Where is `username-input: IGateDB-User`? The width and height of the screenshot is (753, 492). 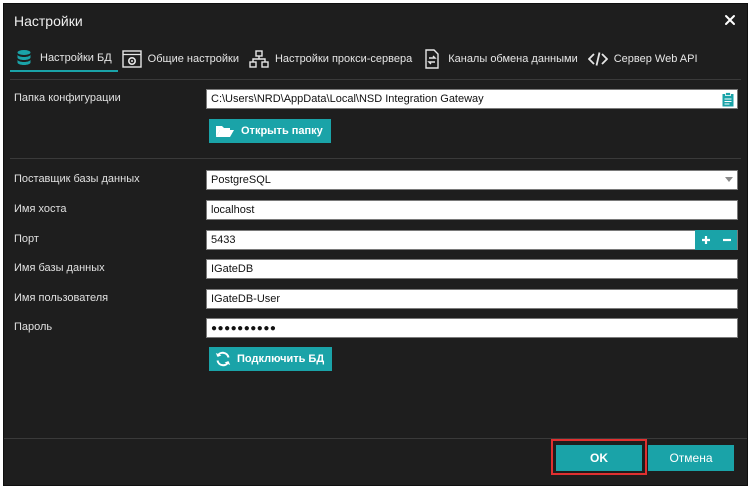
username-input: IGateDB-User is located at coordinates (472, 299).